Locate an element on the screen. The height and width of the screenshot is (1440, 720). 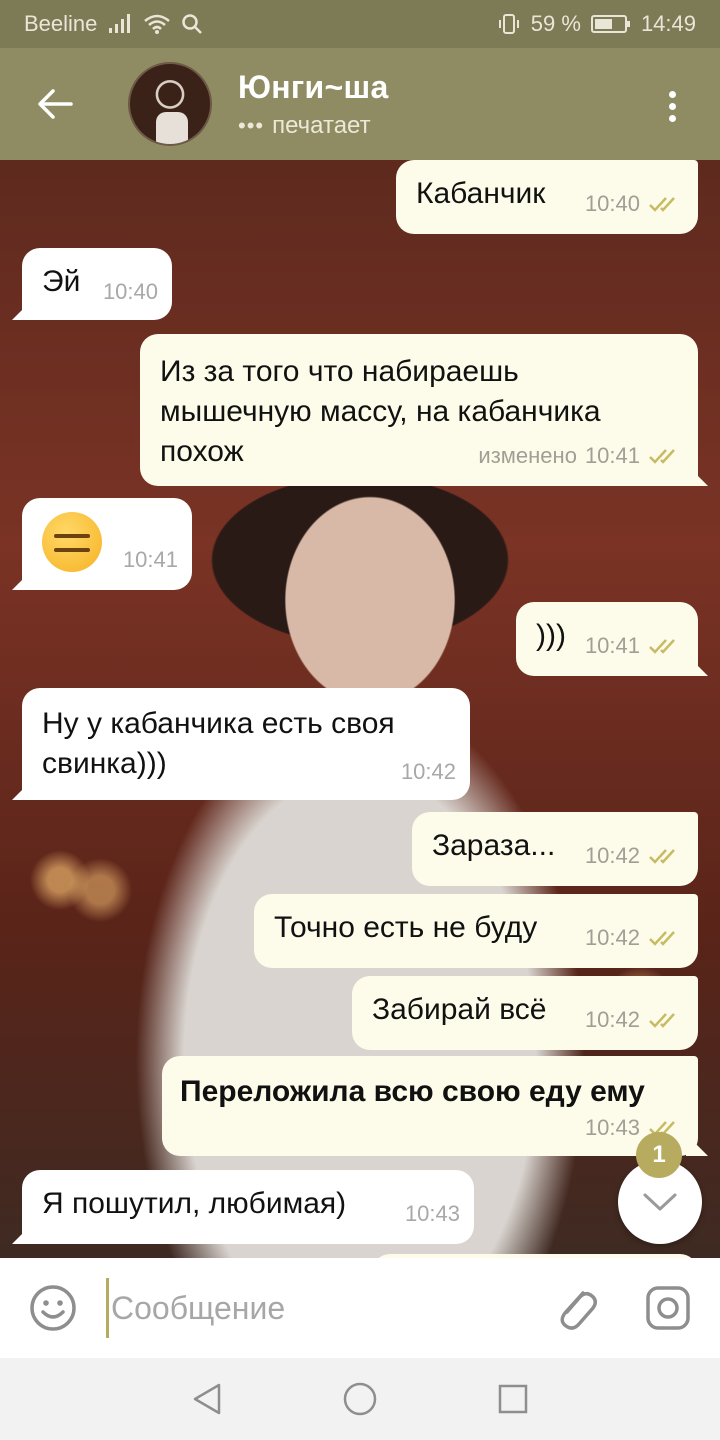
message-outgoing: Точно есть не буду 10:42 is located at coordinates (476, 931).